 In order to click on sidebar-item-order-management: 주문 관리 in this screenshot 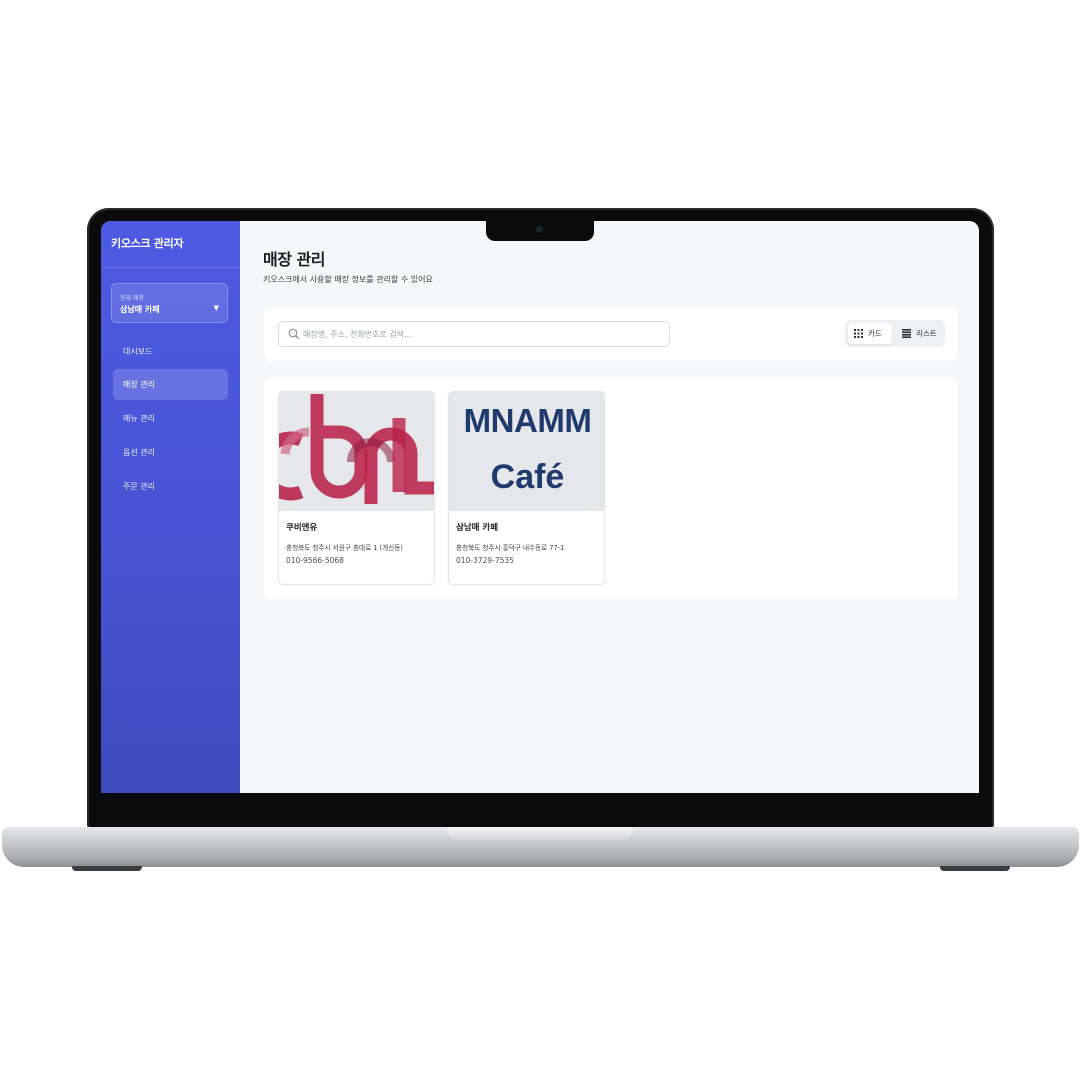, I will do `click(170, 486)`.